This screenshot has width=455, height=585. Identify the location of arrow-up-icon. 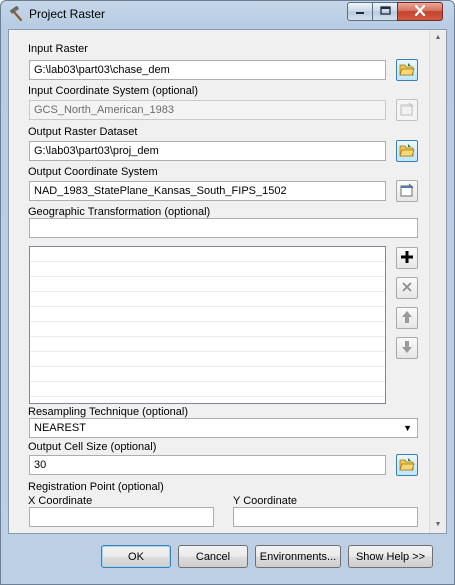
(407, 318).